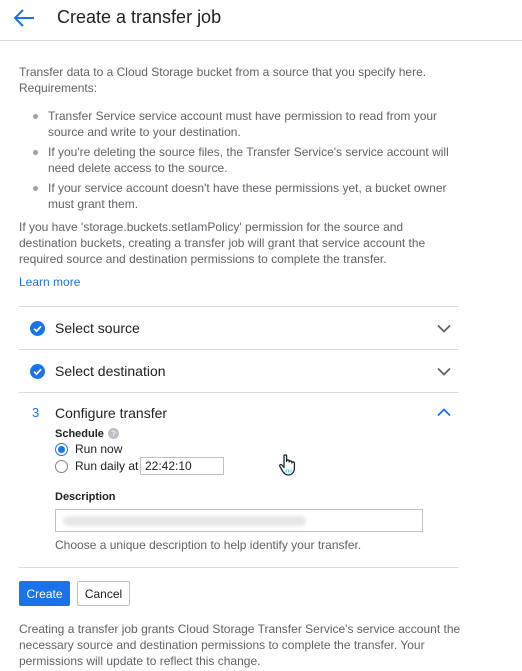  I want to click on step-select-source: Select source, so click(239, 328).